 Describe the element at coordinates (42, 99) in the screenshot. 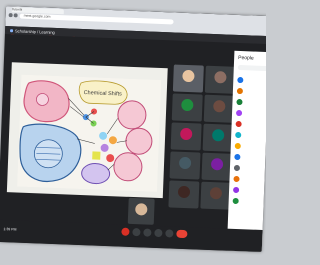

I see `pink-bubble-detail` at that location.